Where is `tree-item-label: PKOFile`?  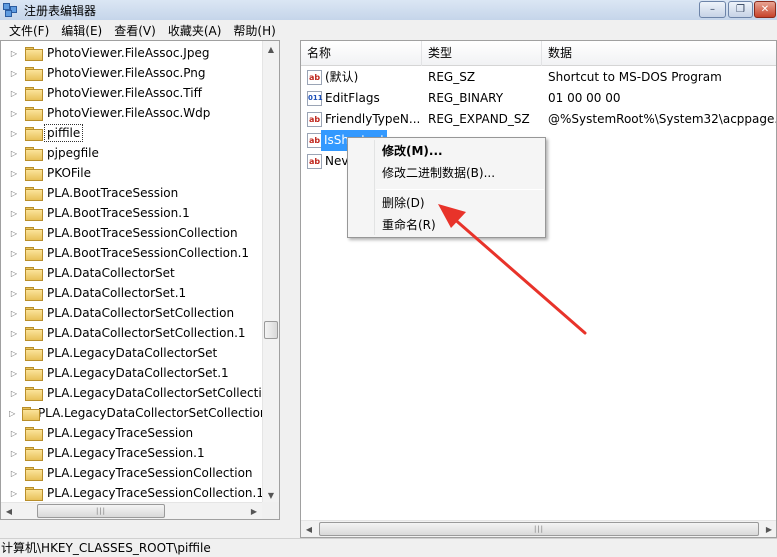 tree-item-label: PKOFile is located at coordinates (69, 173).